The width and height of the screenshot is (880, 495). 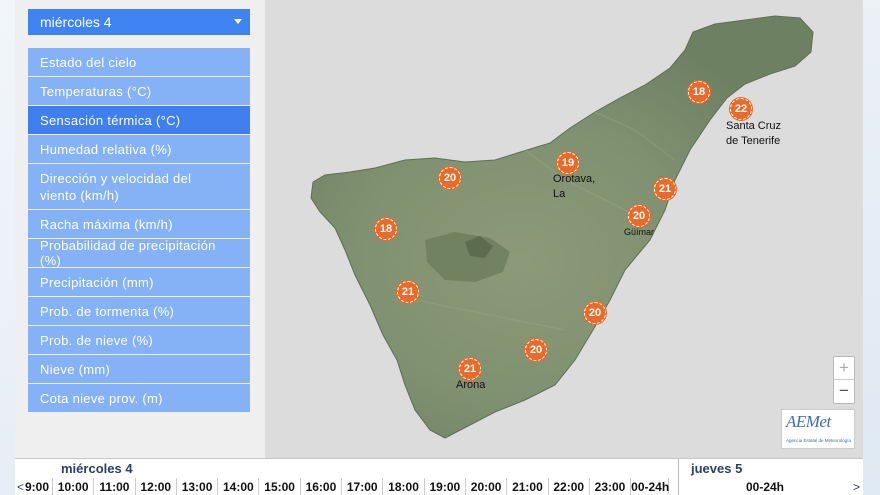 I want to click on zoom-control: + −, so click(x=844, y=380).